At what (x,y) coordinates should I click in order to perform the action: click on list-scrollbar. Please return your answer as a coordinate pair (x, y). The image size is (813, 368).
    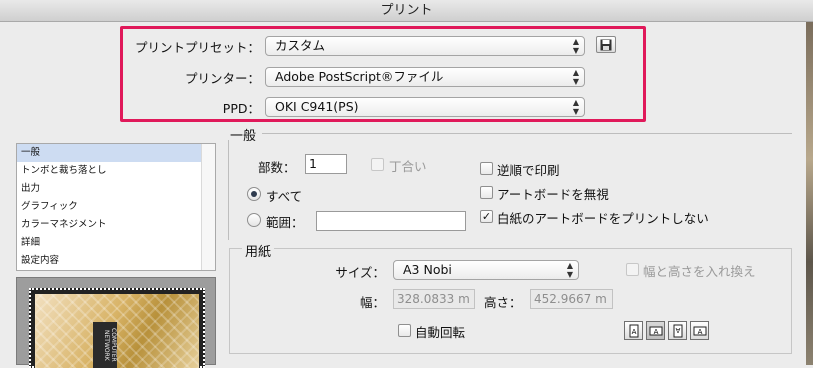
    Looking at the image, I should click on (208, 207).